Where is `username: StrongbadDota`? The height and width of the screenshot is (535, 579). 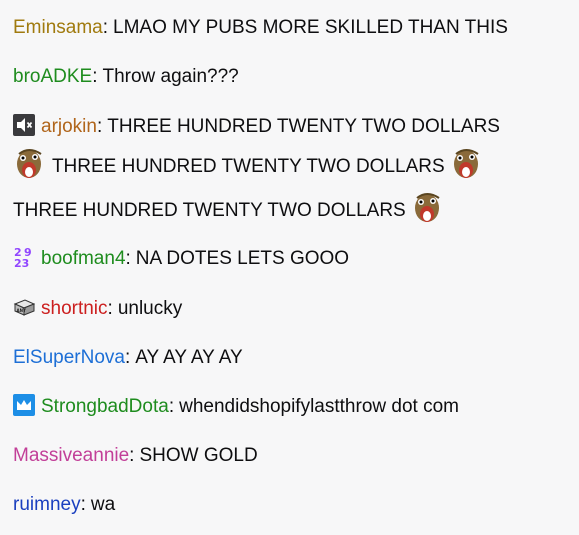
username: StrongbadDota is located at coordinates (105, 406).